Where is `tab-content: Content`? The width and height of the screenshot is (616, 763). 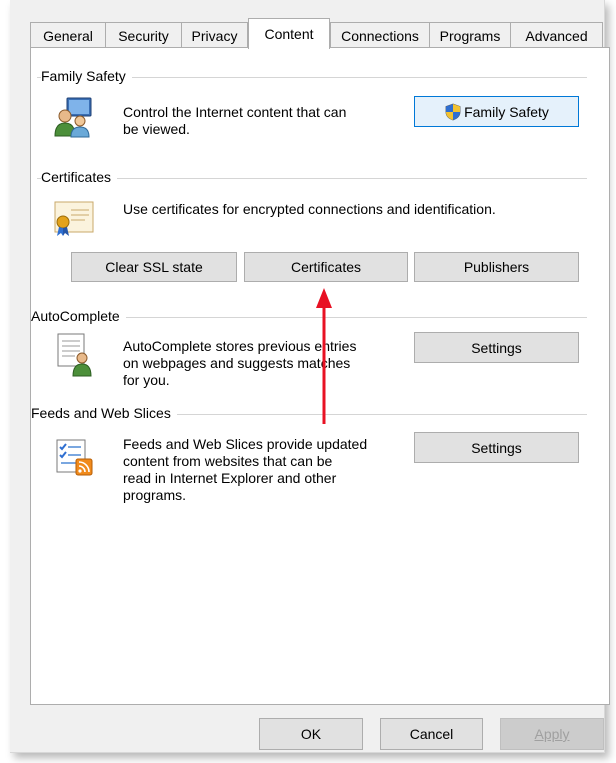
tab-content: Content is located at coordinates (289, 33).